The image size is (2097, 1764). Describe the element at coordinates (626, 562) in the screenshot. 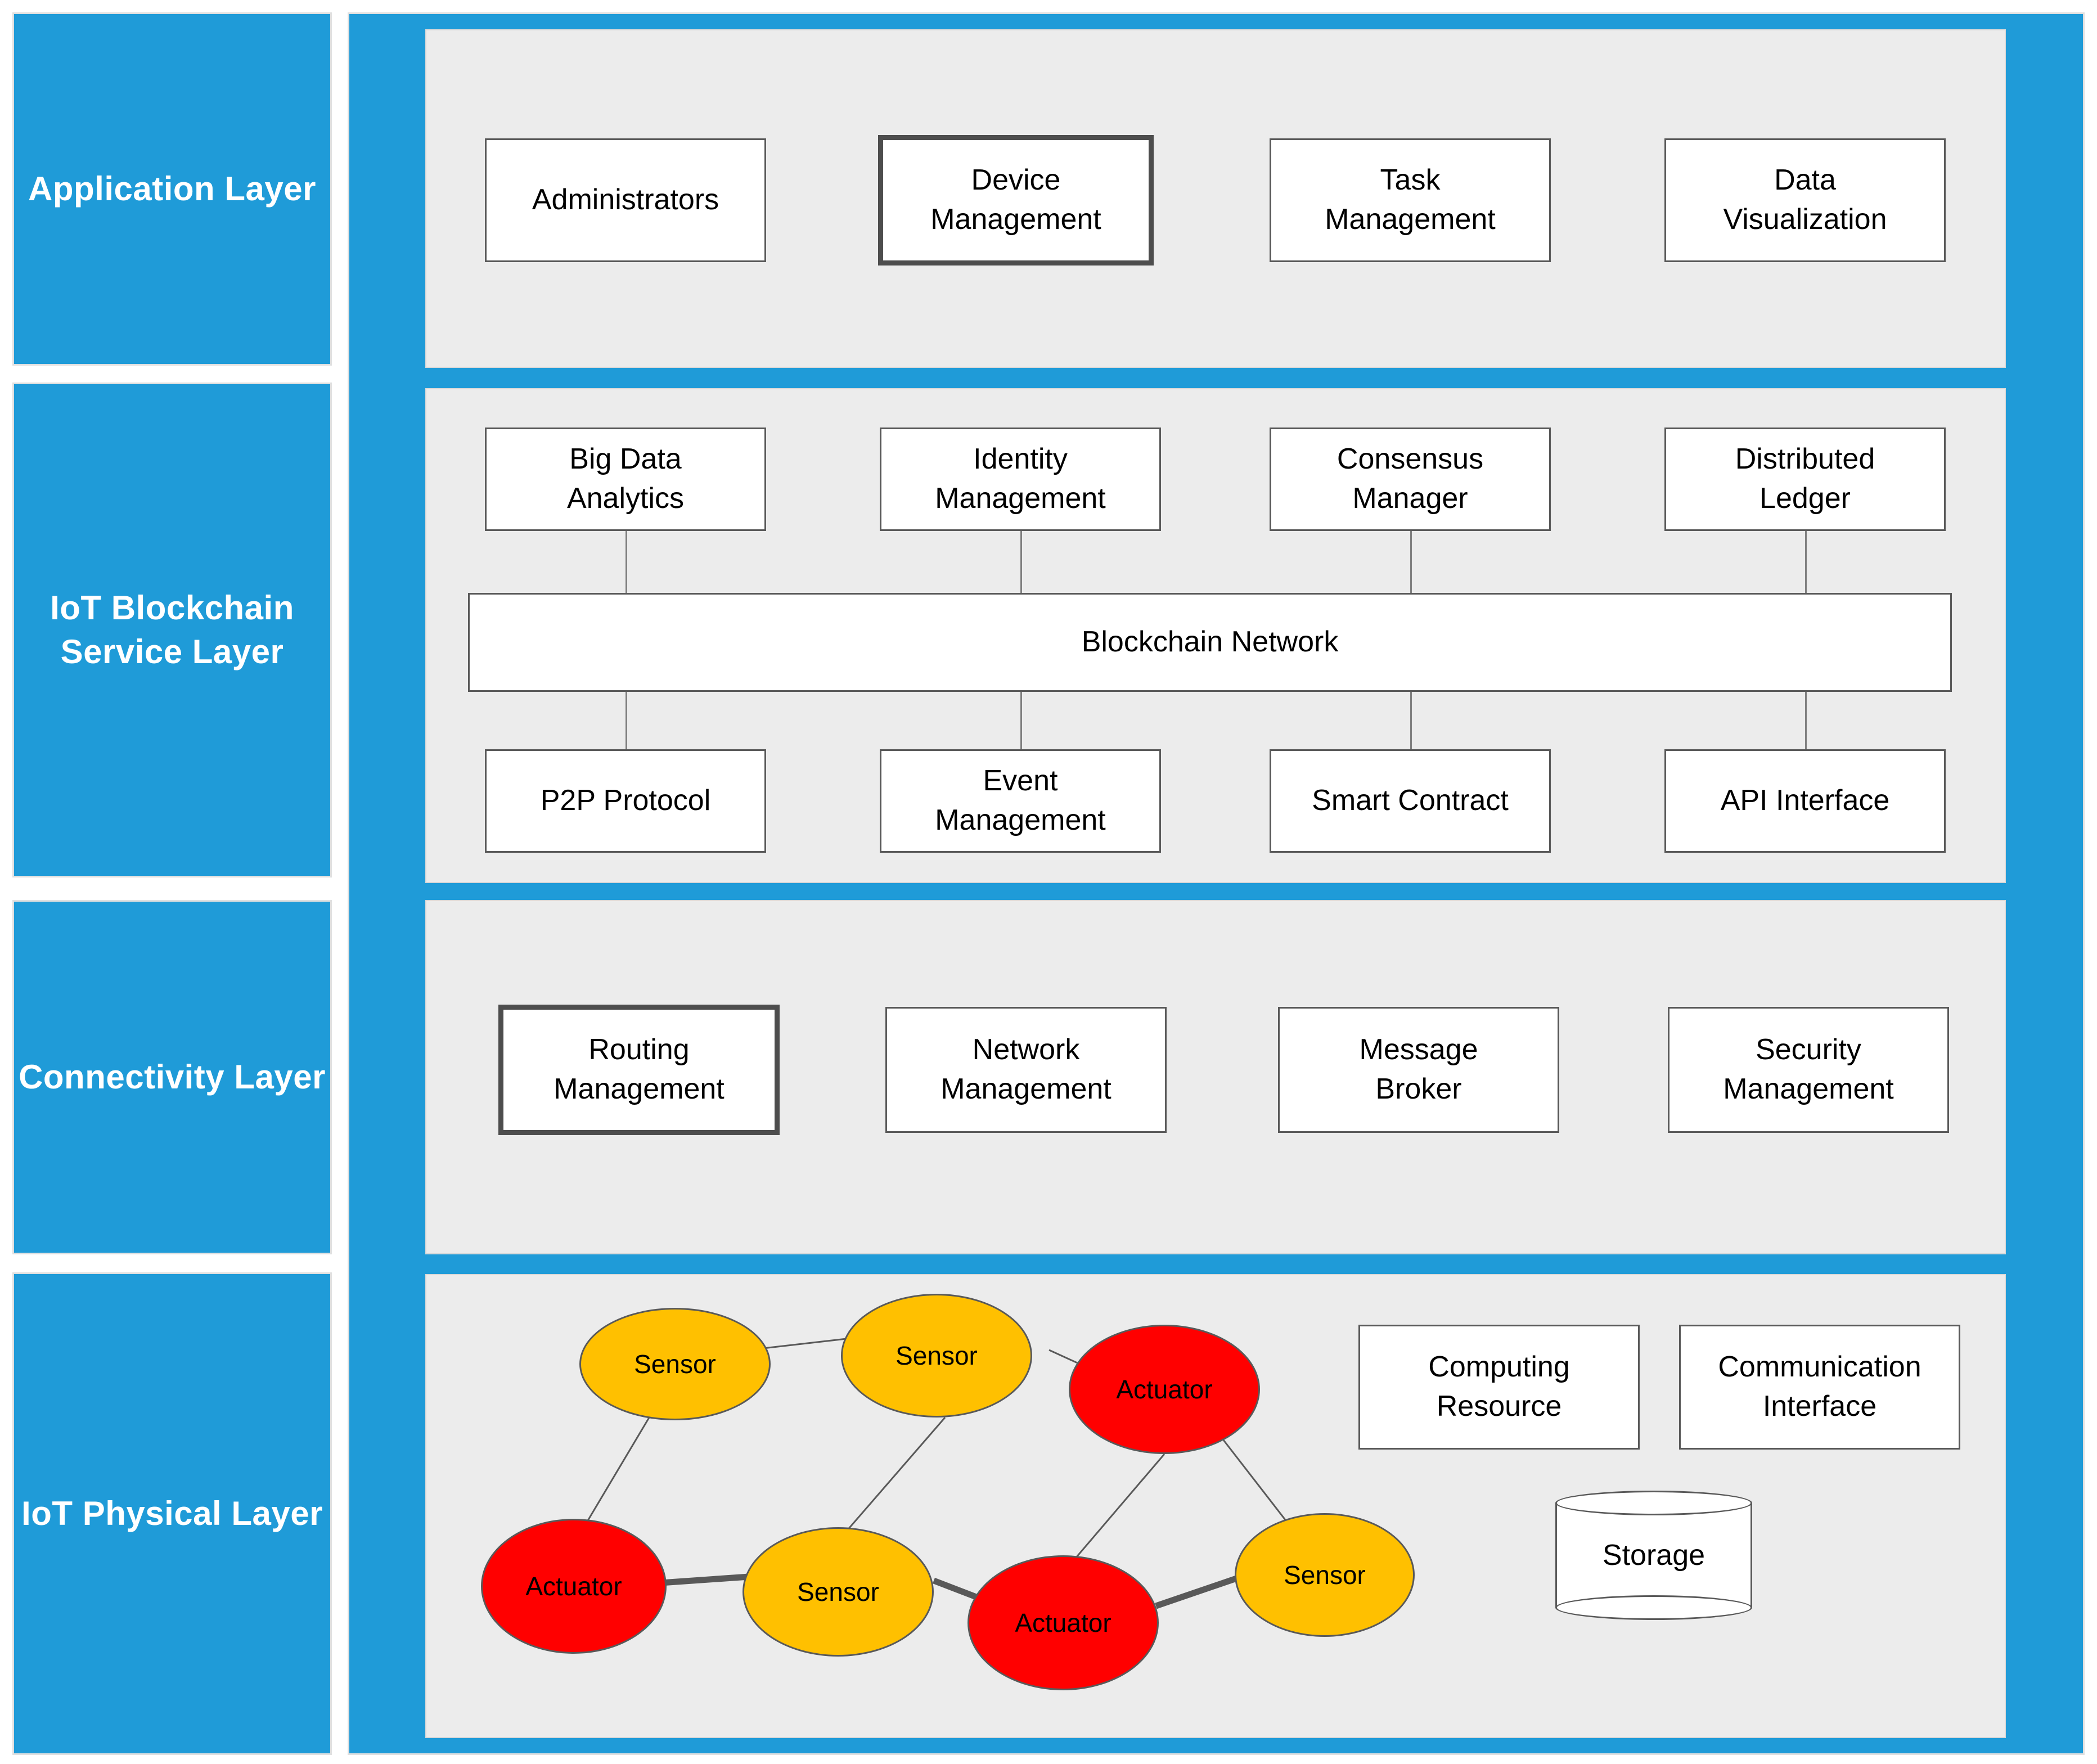

I see `connector-analytics-to-bus` at that location.